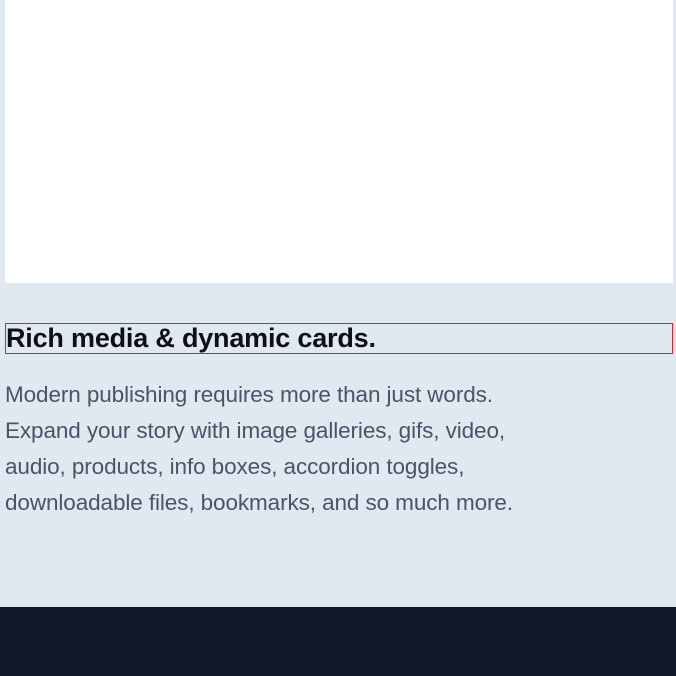  What do you see at coordinates (339, 338) in the screenshot?
I see `feature-heading: Rich media & dynamic cards.` at bounding box center [339, 338].